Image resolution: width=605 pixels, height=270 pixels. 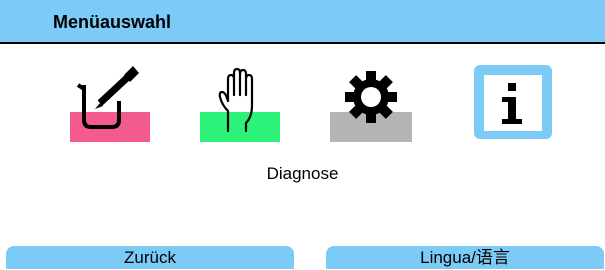 I want to click on language-softkey: Lingua/语言, so click(x=465, y=257).